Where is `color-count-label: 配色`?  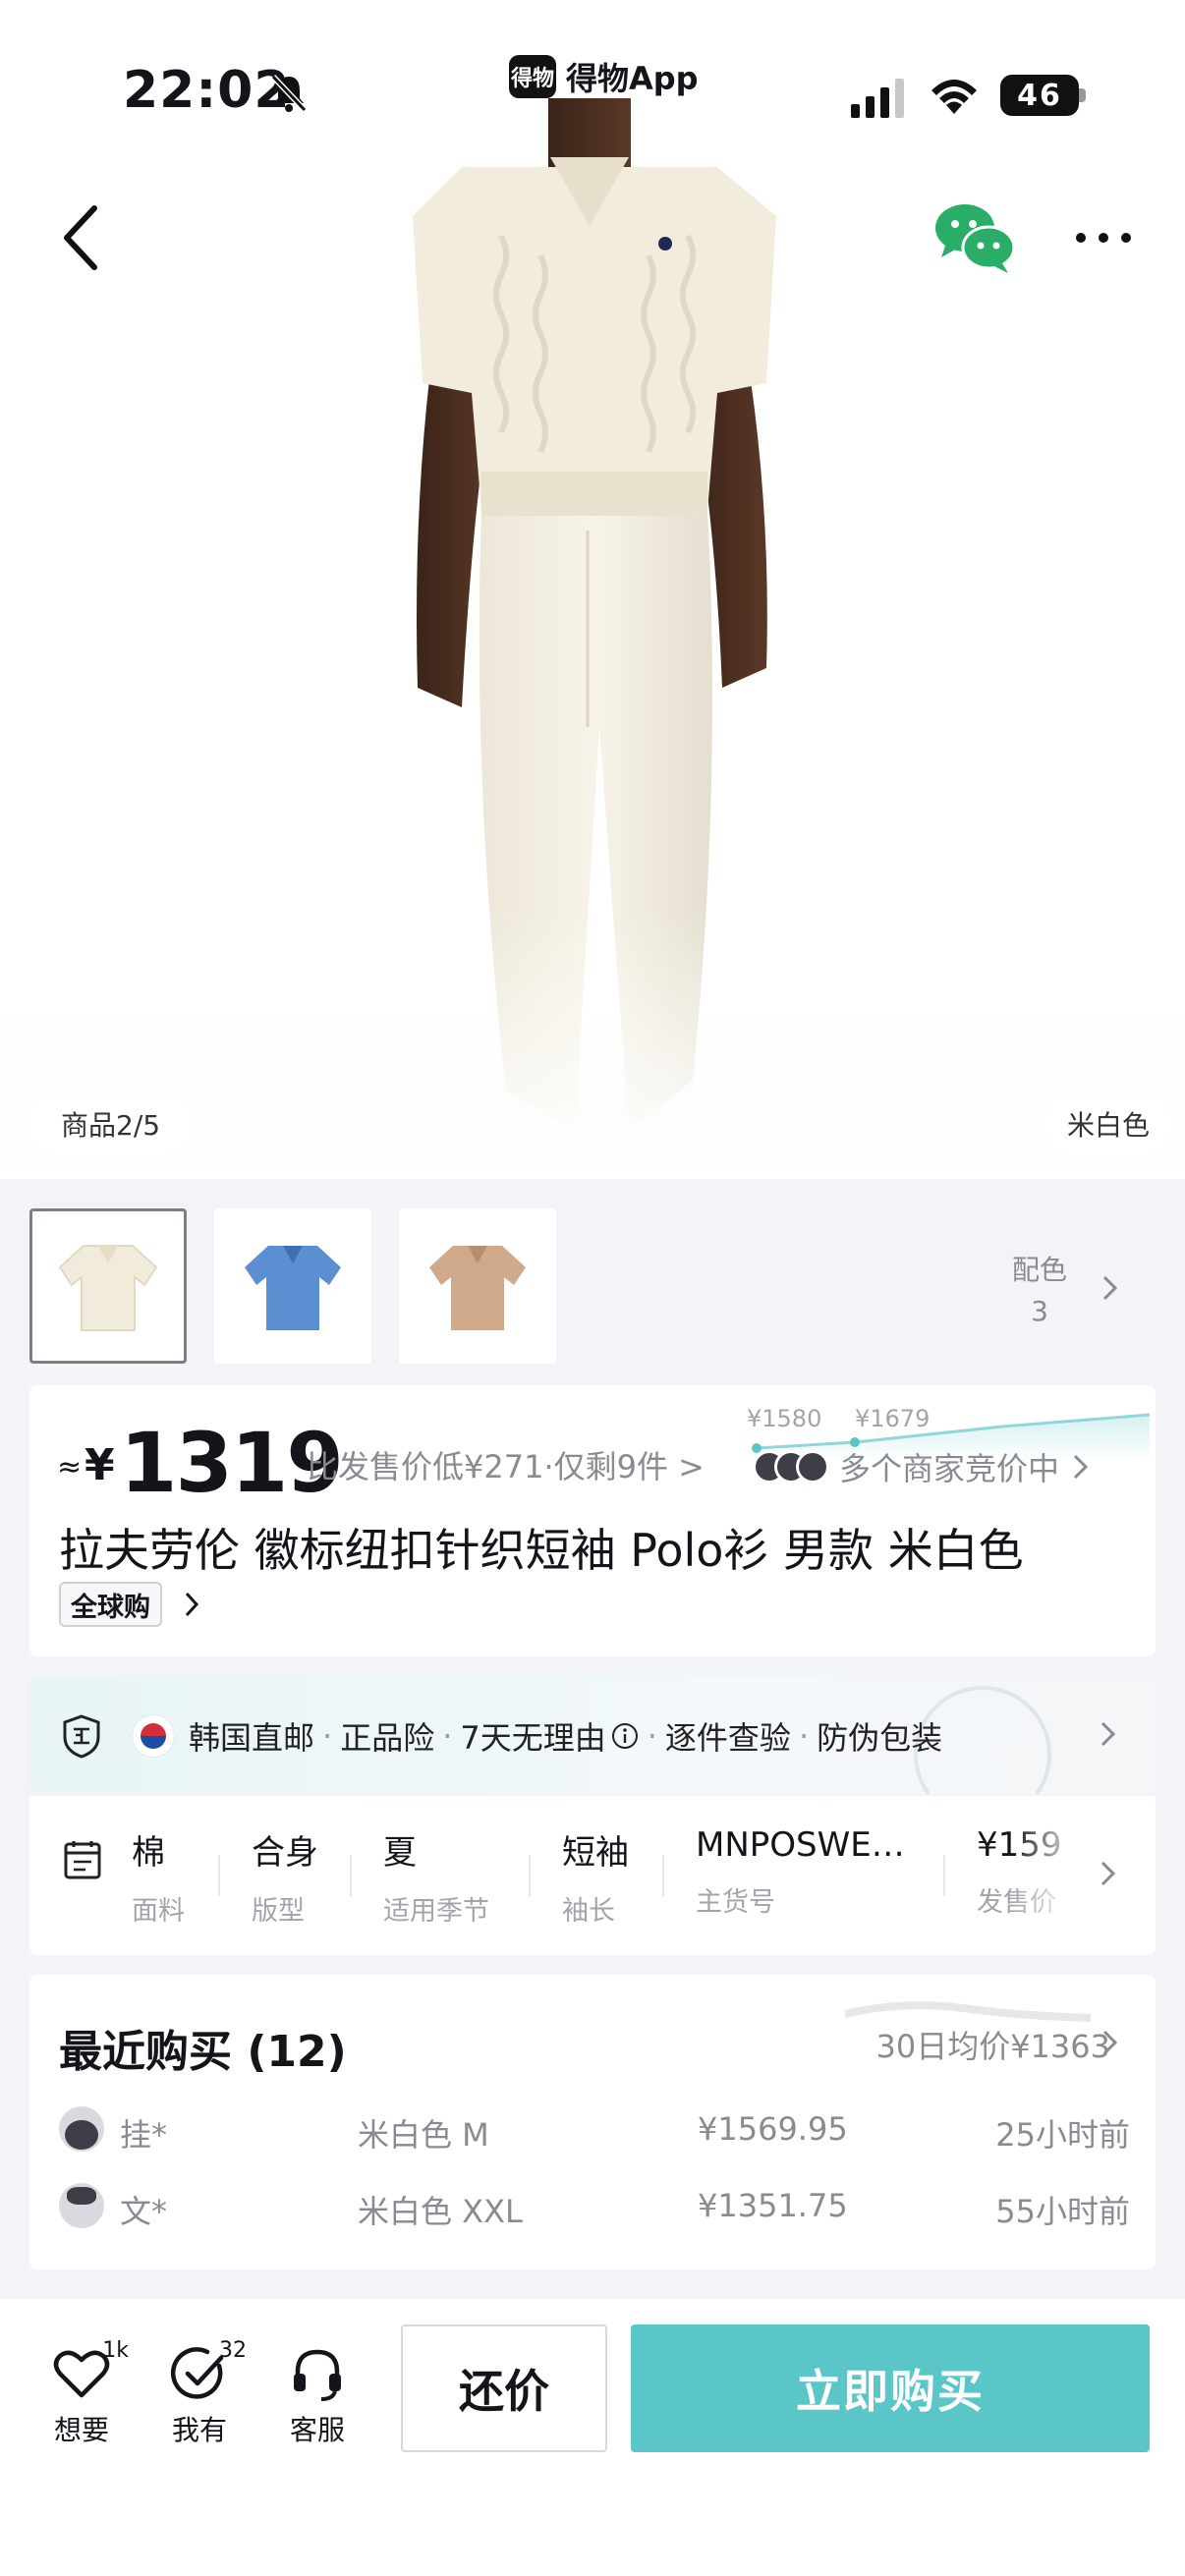
color-count-label: 配色 is located at coordinates (1040, 1270).